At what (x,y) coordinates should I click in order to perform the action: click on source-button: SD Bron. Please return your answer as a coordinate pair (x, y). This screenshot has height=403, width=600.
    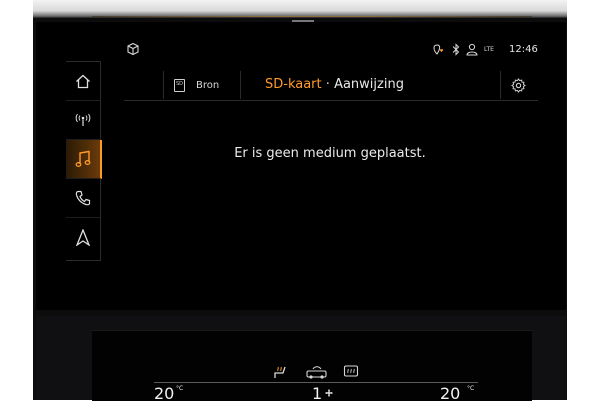
    Looking at the image, I should click on (202, 85).